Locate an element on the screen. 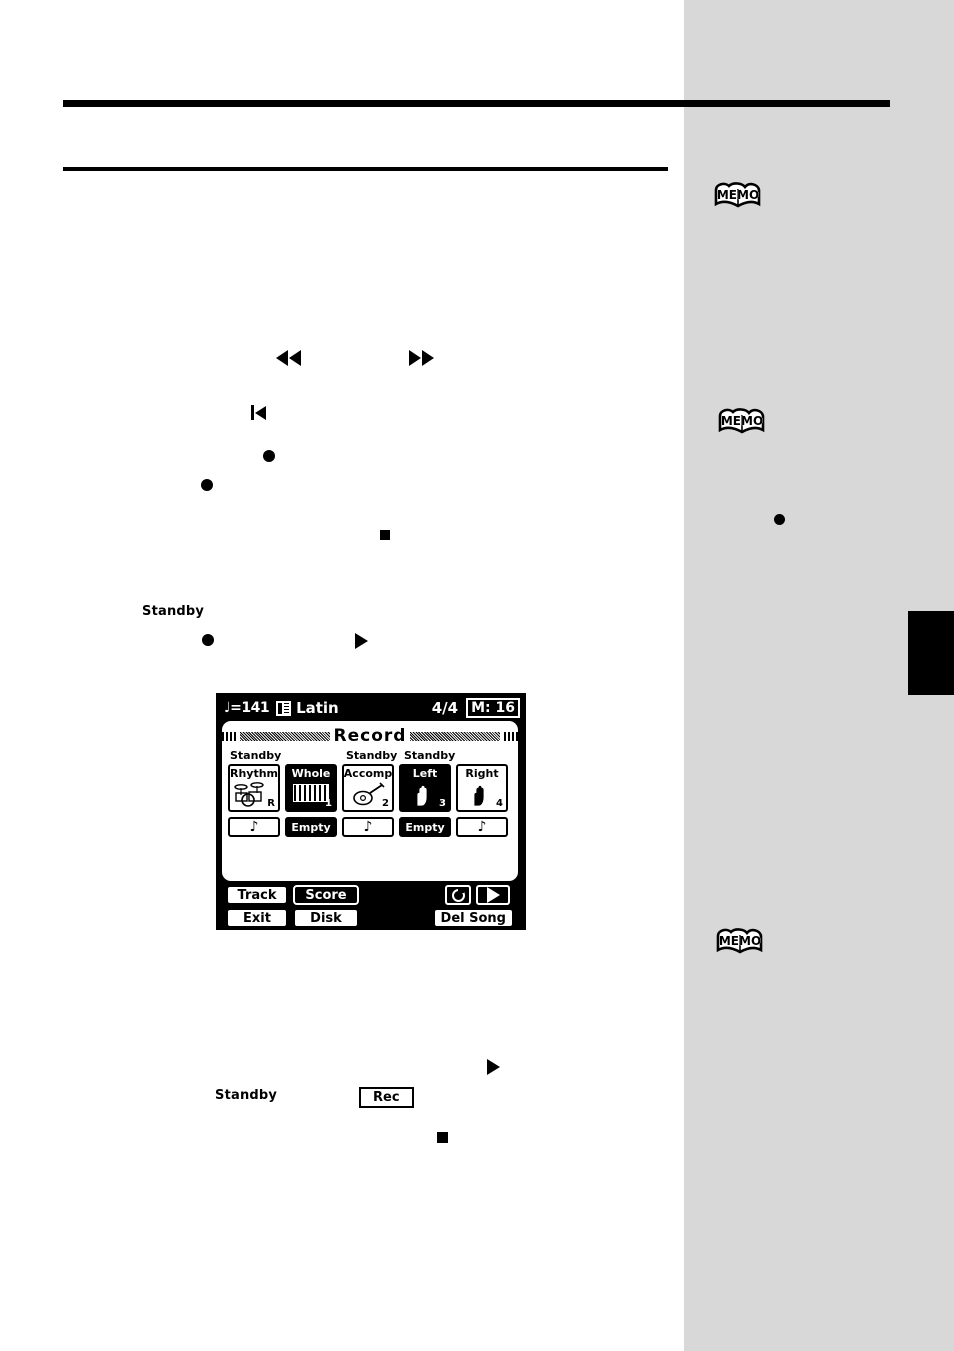 The image size is (954, 1351). screen-title-bar: Record is located at coordinates (370, 736).